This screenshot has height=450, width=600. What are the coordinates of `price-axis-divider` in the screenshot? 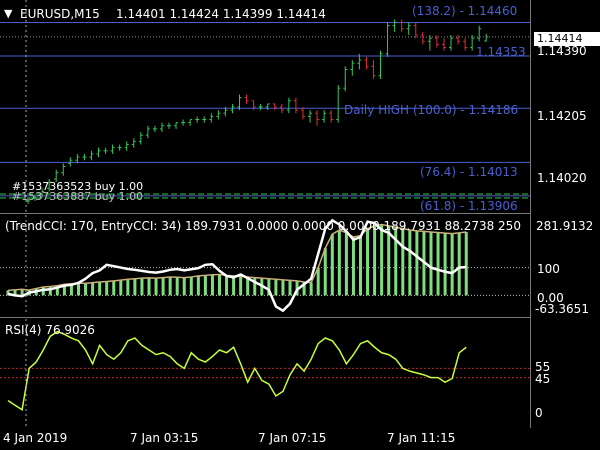 It's located at (530, 214).